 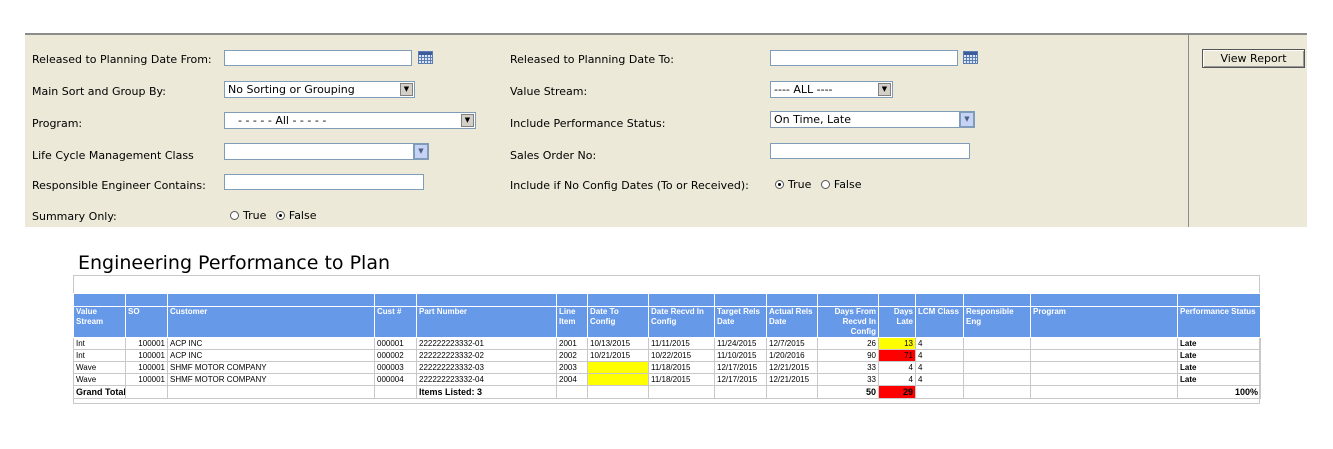 I want to click on no-config-true-option: True, so click(x=793, y=184).